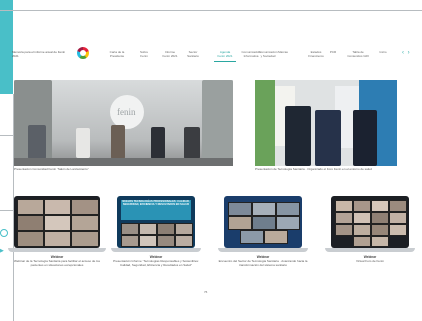 The width and height of the screenshot is (422, 321). Describe the element at coordinates (144, 54) in the screenshot. I see `nav-item-sobre: Sobre Fenin` at that location.